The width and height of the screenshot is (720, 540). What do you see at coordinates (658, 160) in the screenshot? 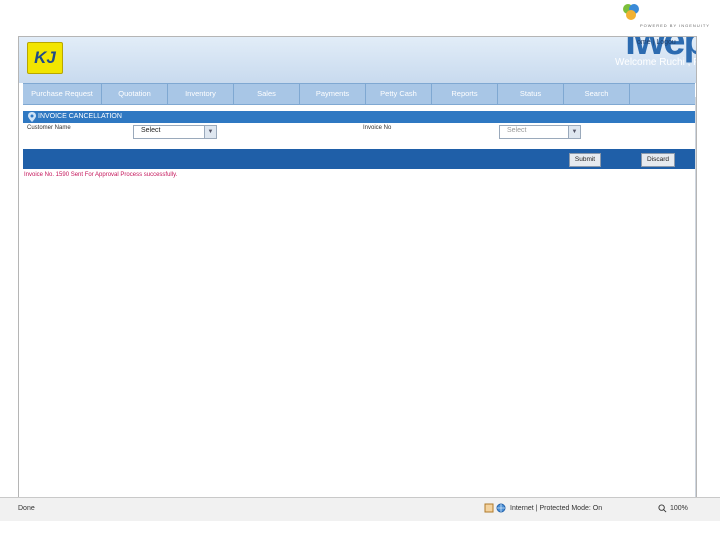
I see `discard-button: Discard` at bounding box center [658, 160].